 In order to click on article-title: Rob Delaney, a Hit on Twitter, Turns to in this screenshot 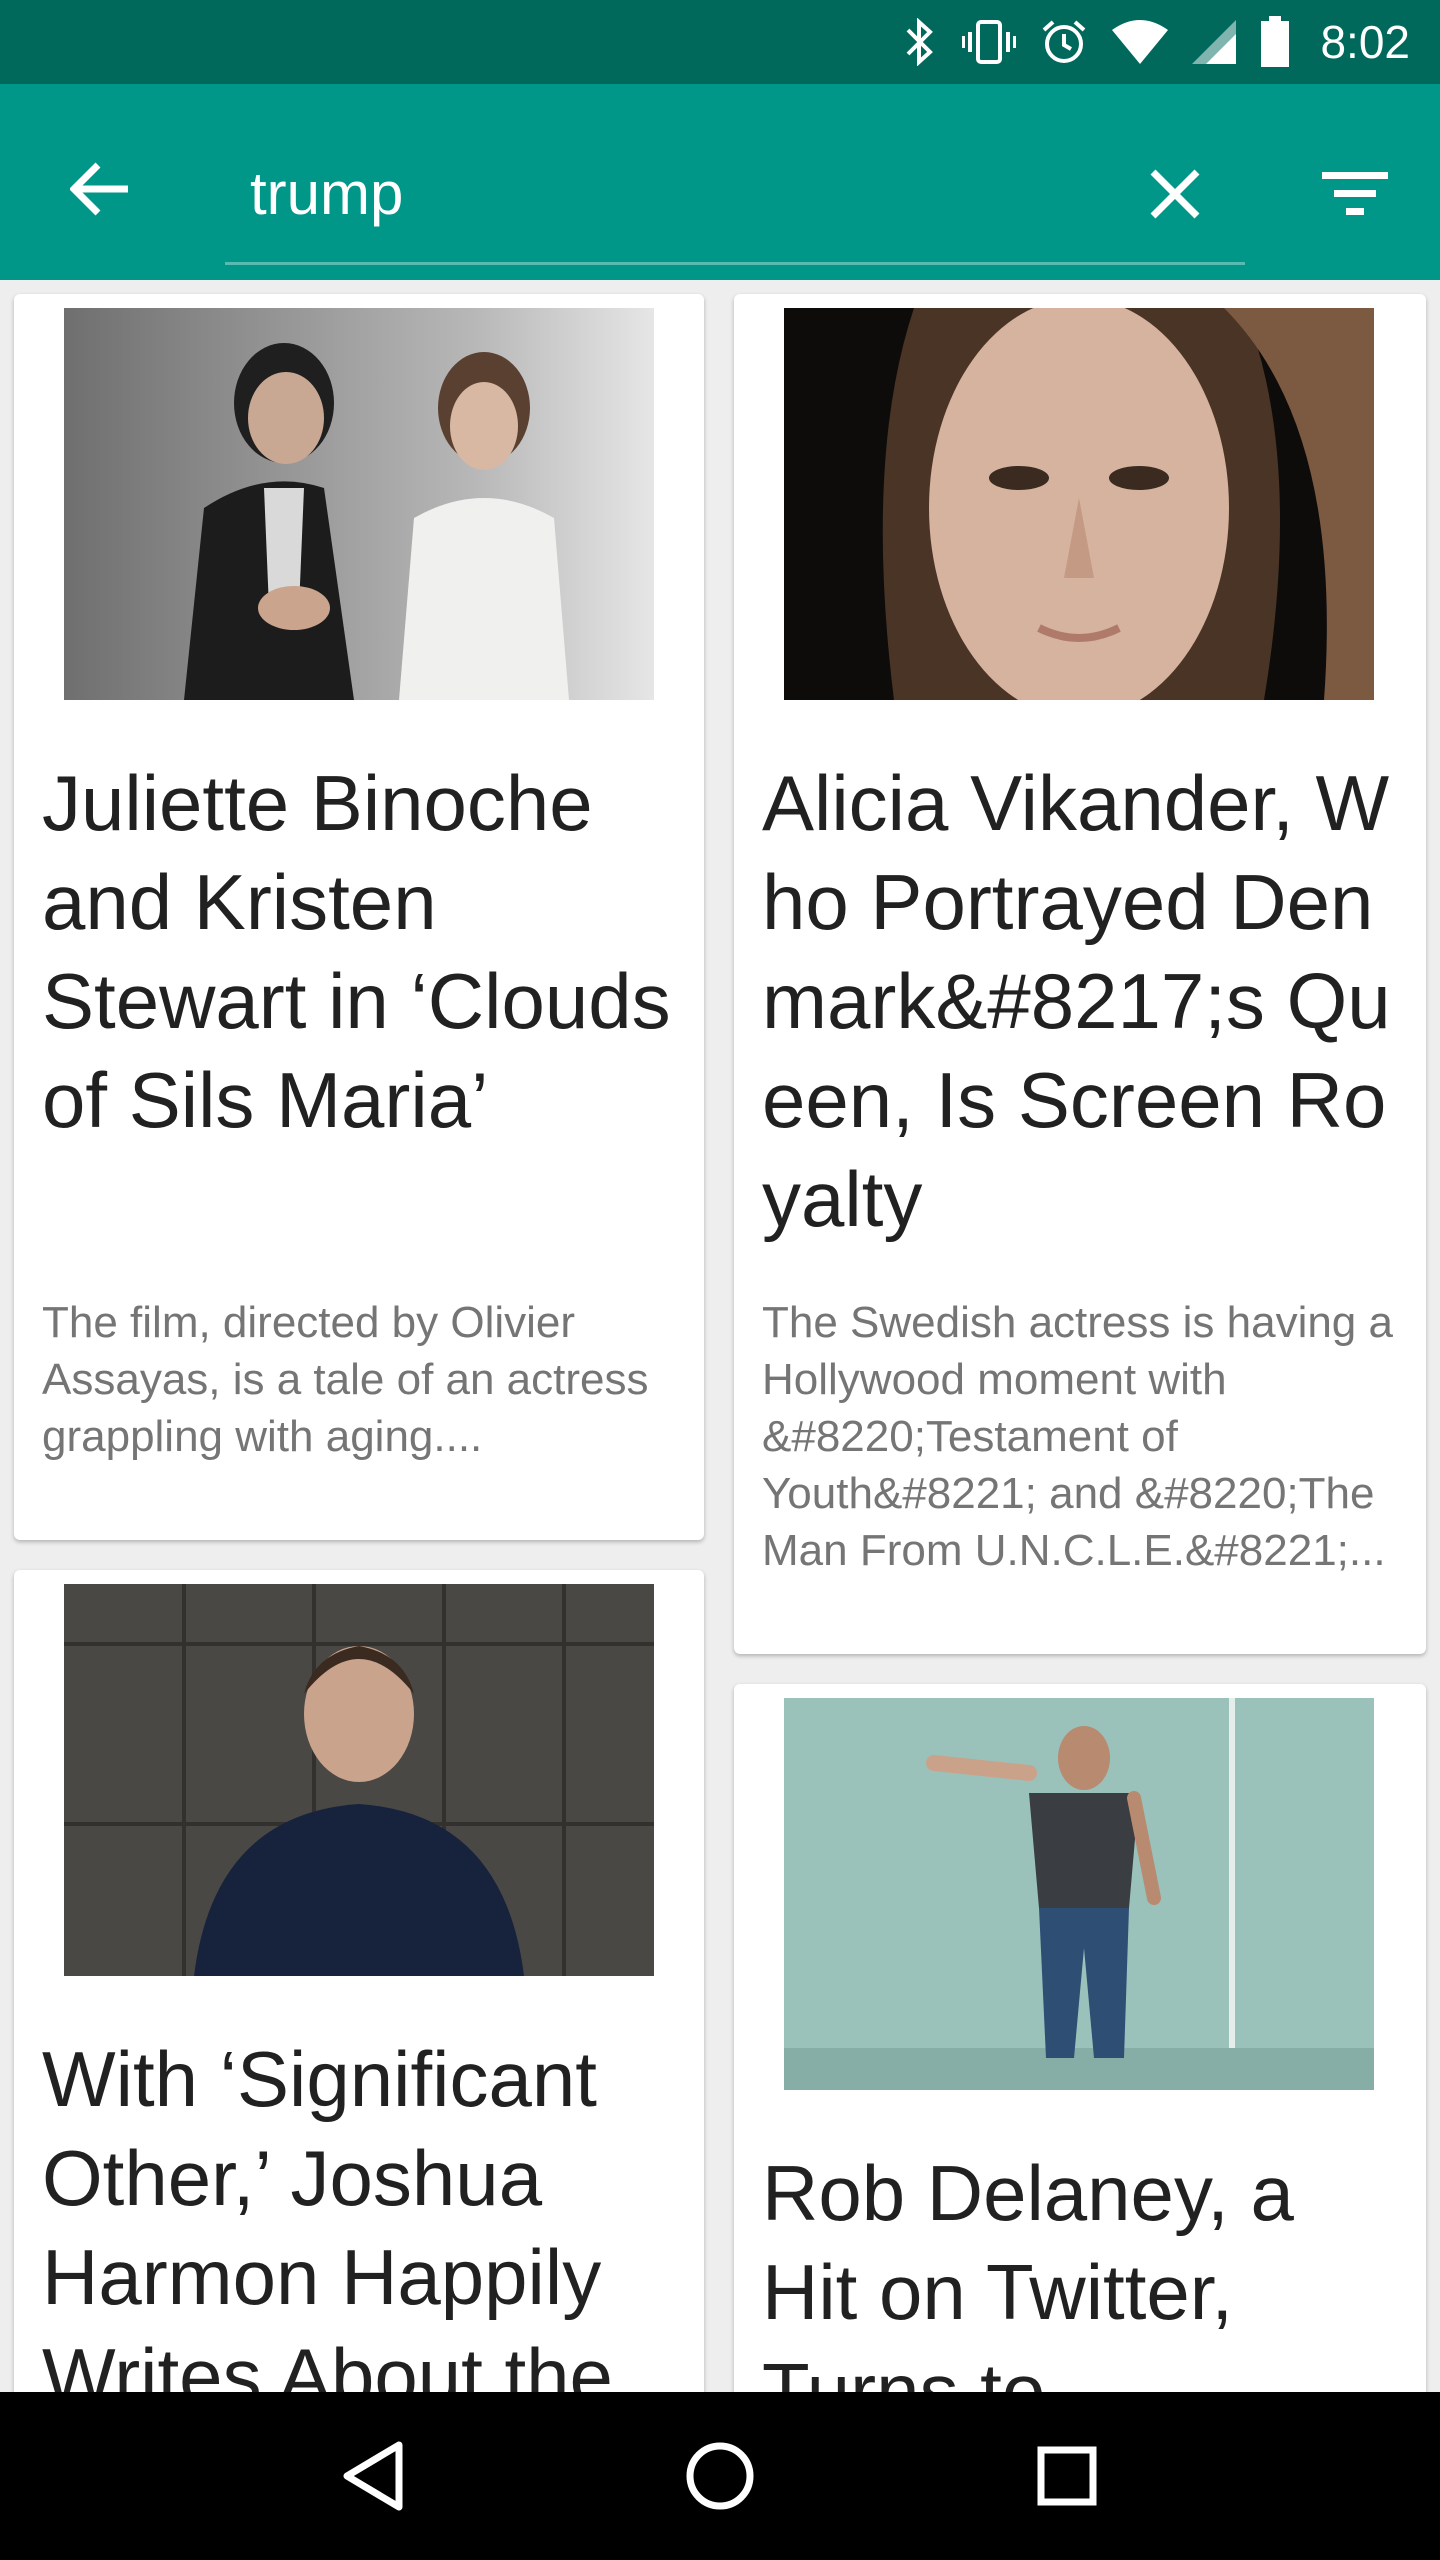, I will do `click(1028, 2270)`.